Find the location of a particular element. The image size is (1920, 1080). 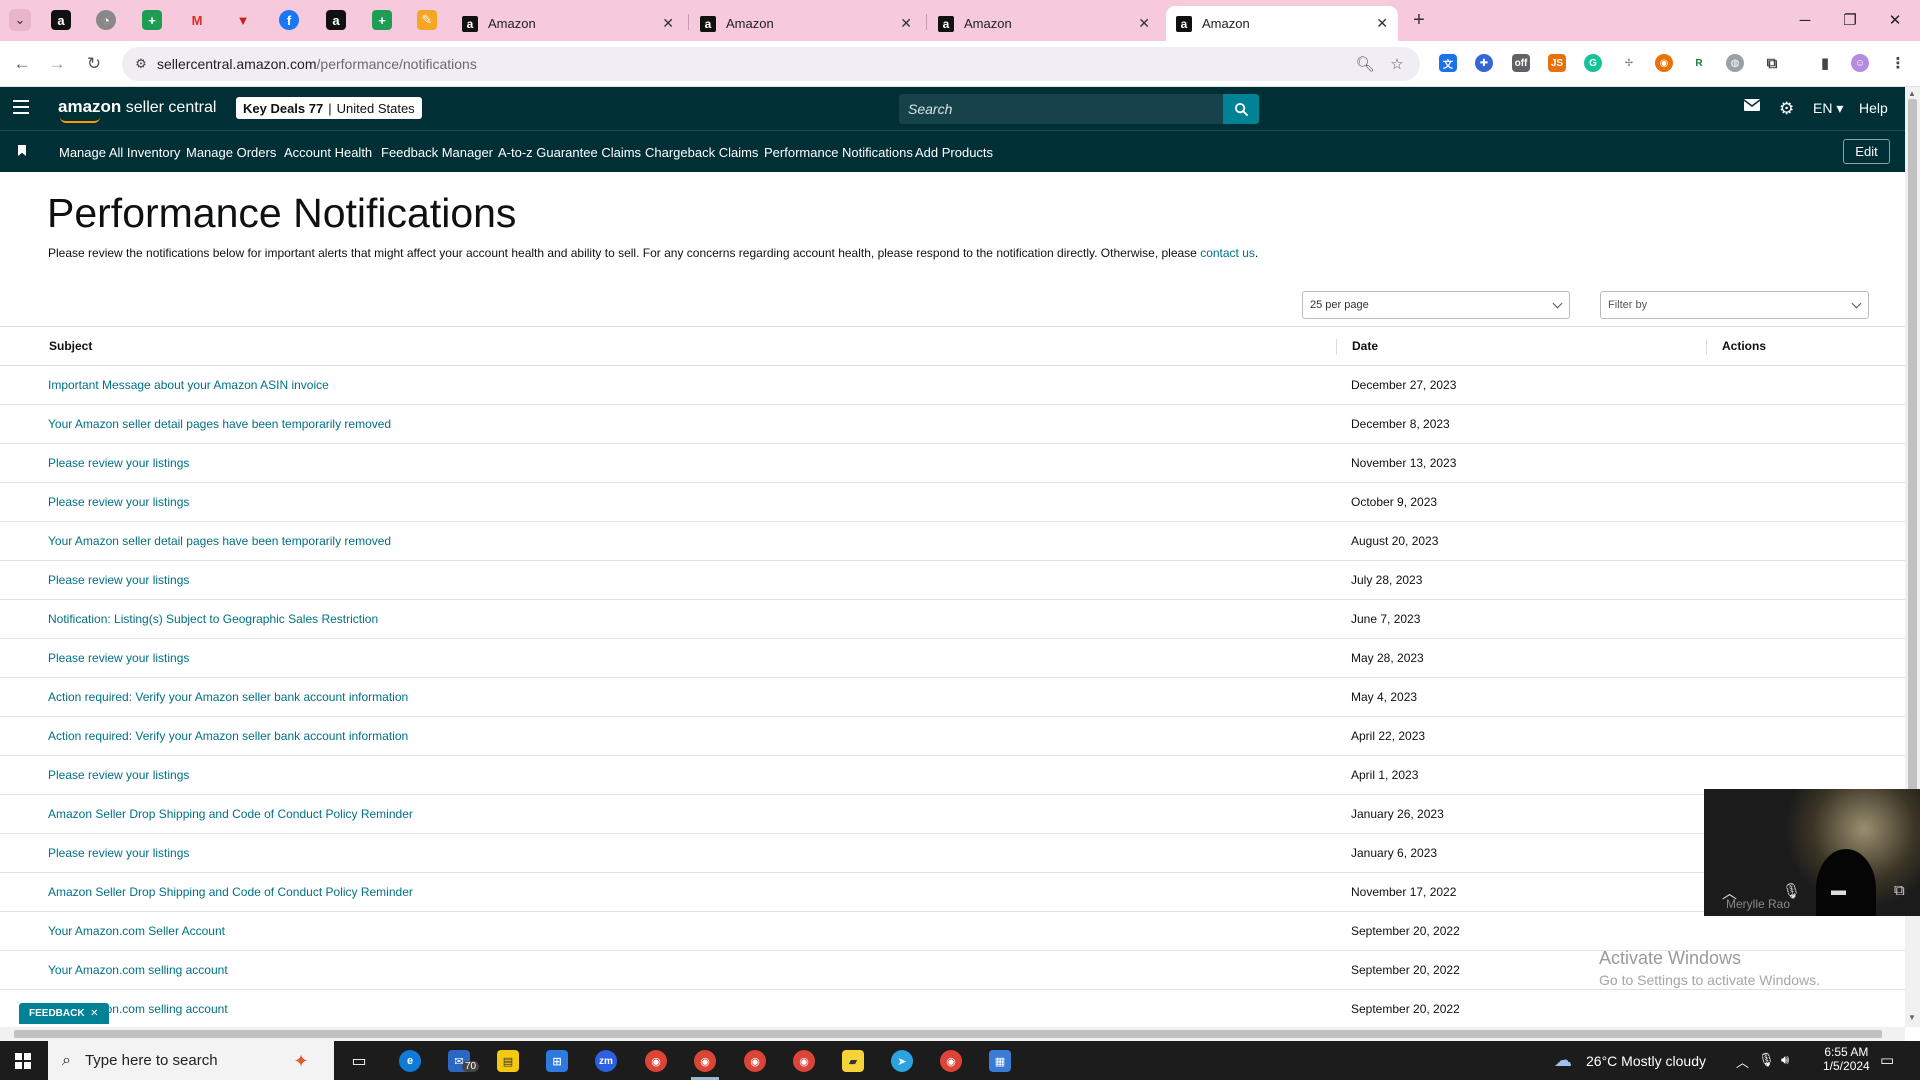

extension-color-icon: ◉ is located at coordinates (1664, 63).